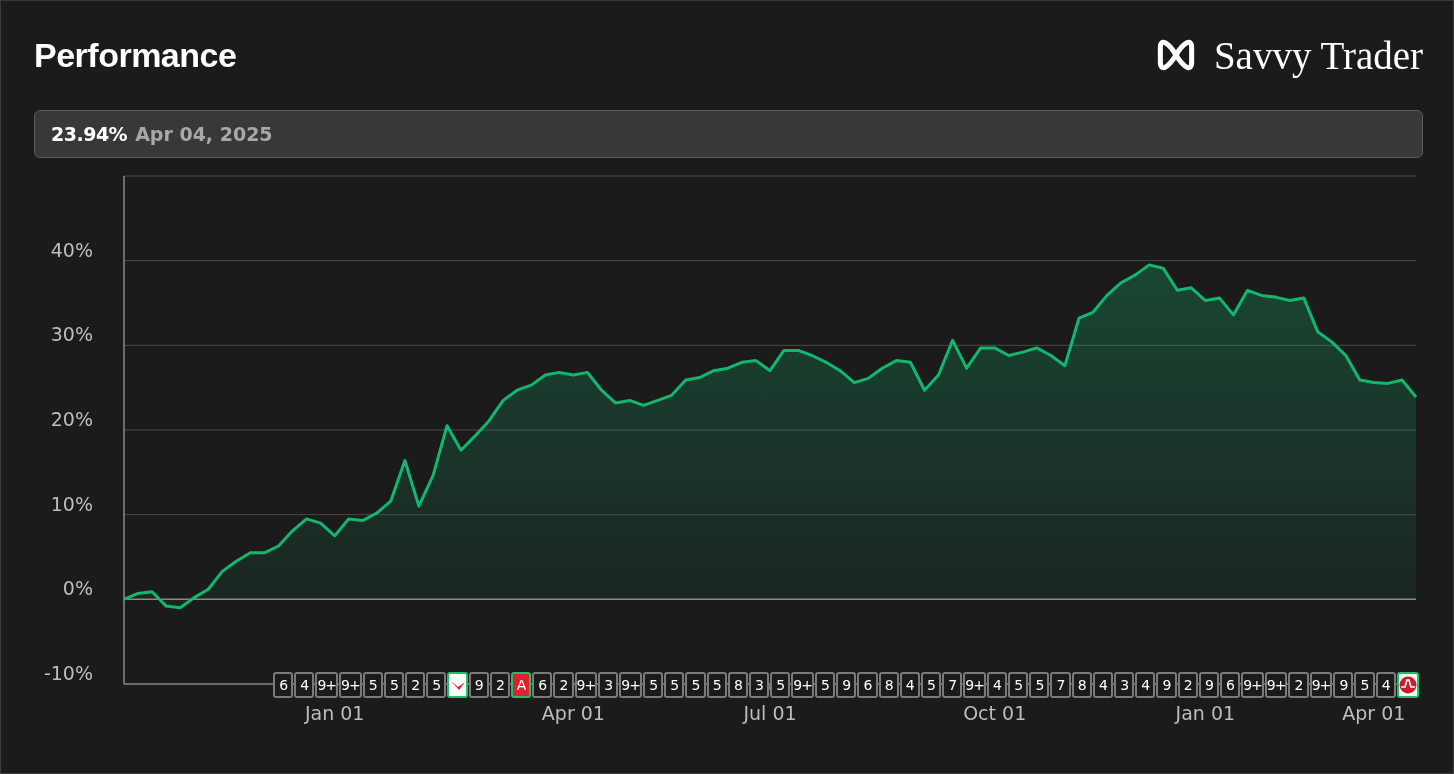 Image resolution: width=1454 pixels, height=774 pixels. What do you see at coordinates (77, 588) in the screenshot?
I see `y-axis-label: 0%` at bounding box center [77, 588].